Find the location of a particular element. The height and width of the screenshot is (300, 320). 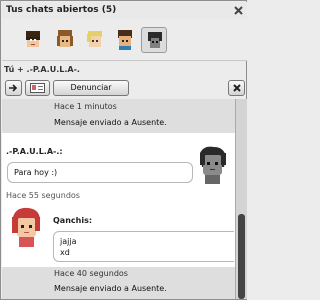

message-text: jajja is located at coordinates (68, 241).